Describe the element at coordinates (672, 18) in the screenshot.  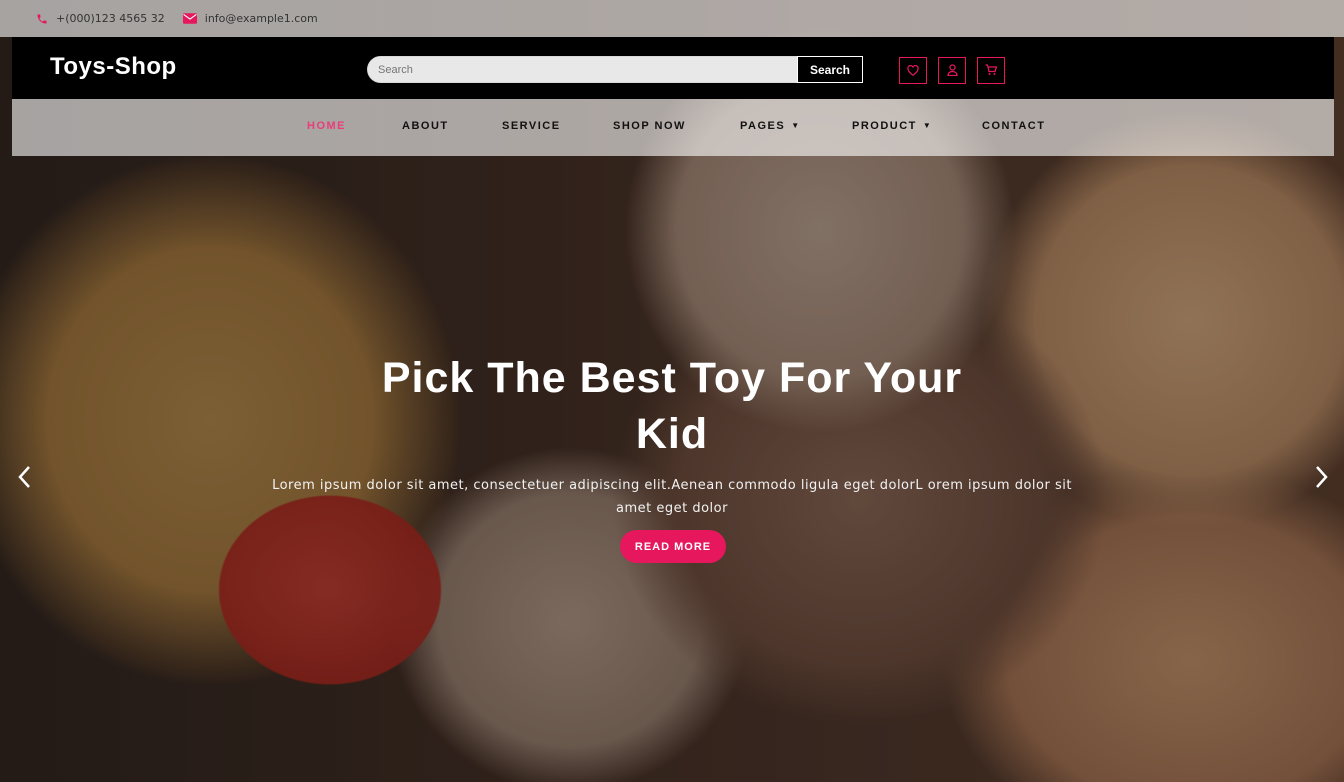
I see `top-info-bar: +(000)123 4565 32 info@example1.com` at that location.